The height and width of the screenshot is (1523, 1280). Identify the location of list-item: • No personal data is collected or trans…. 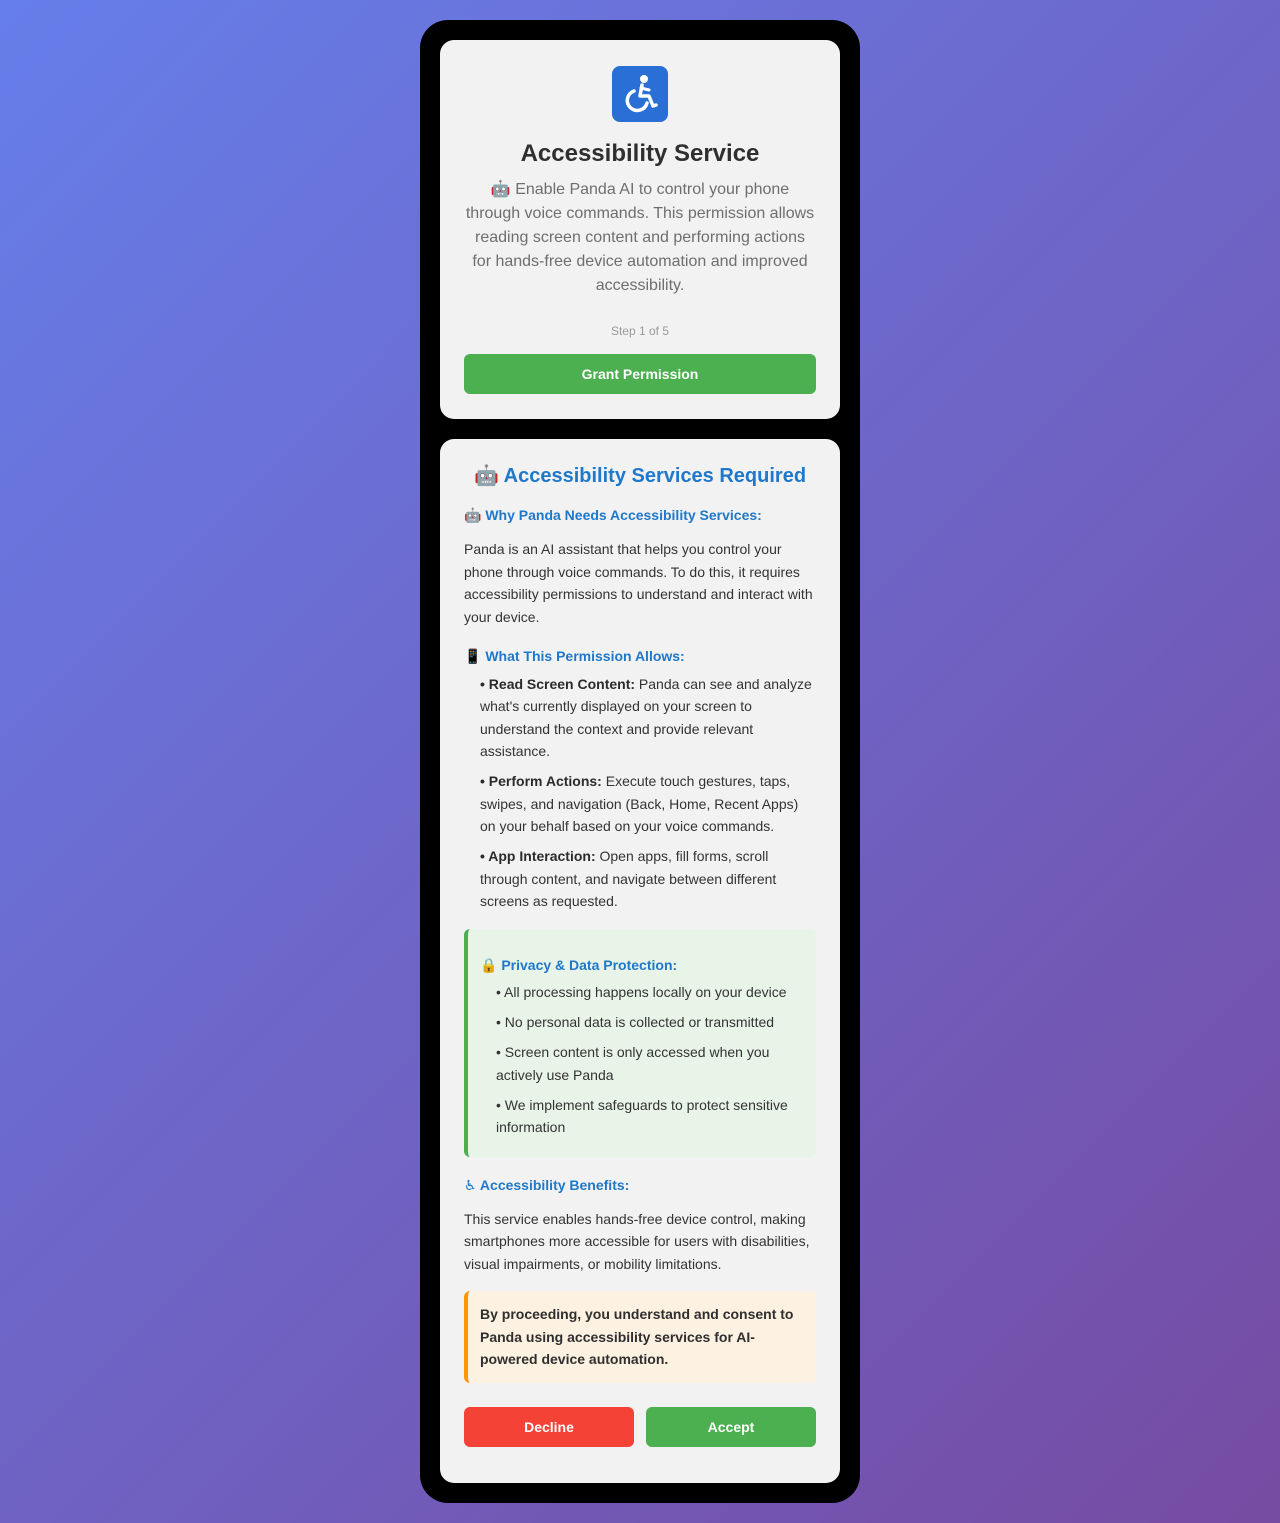
(635, 1022).